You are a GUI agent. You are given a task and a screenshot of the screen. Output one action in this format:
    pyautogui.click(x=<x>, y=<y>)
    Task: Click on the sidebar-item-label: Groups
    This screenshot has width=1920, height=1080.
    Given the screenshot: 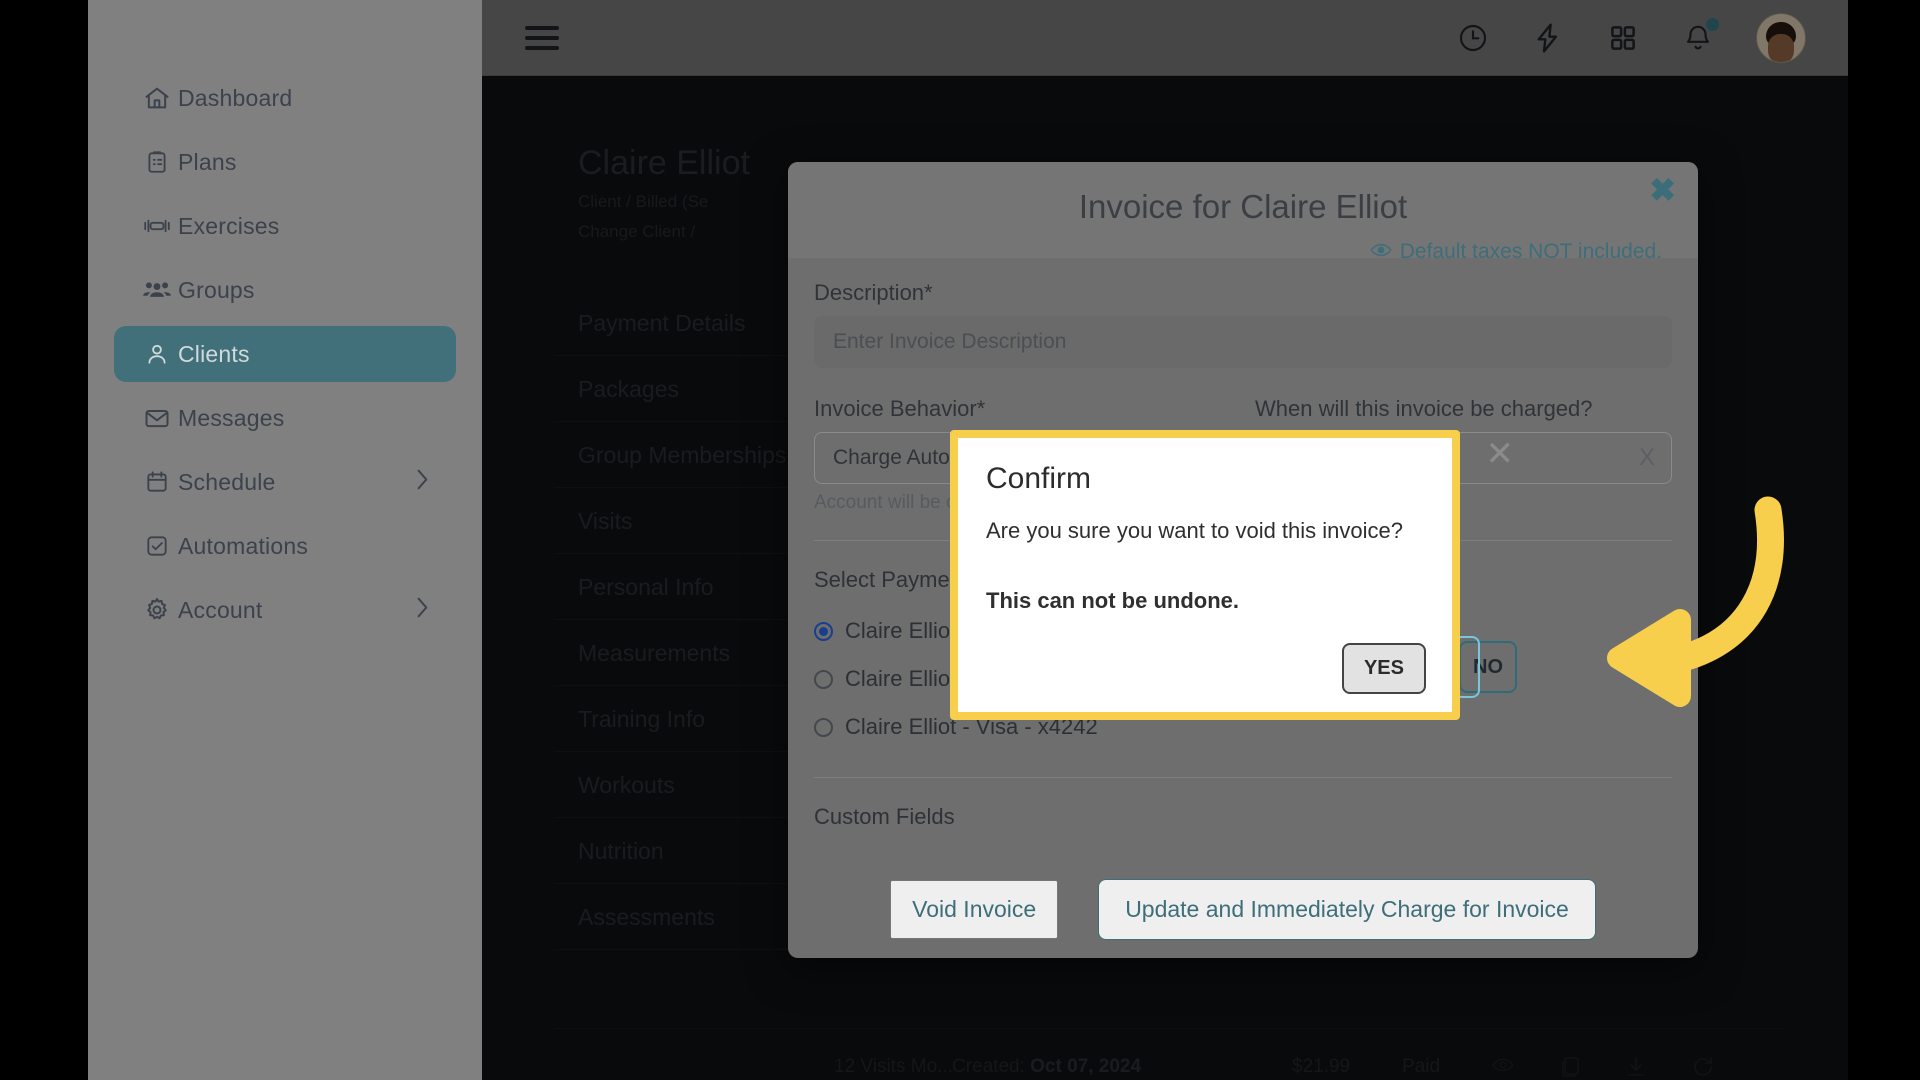 What is the action you would take?
    pyautogui.click(x=216, y=289)
    